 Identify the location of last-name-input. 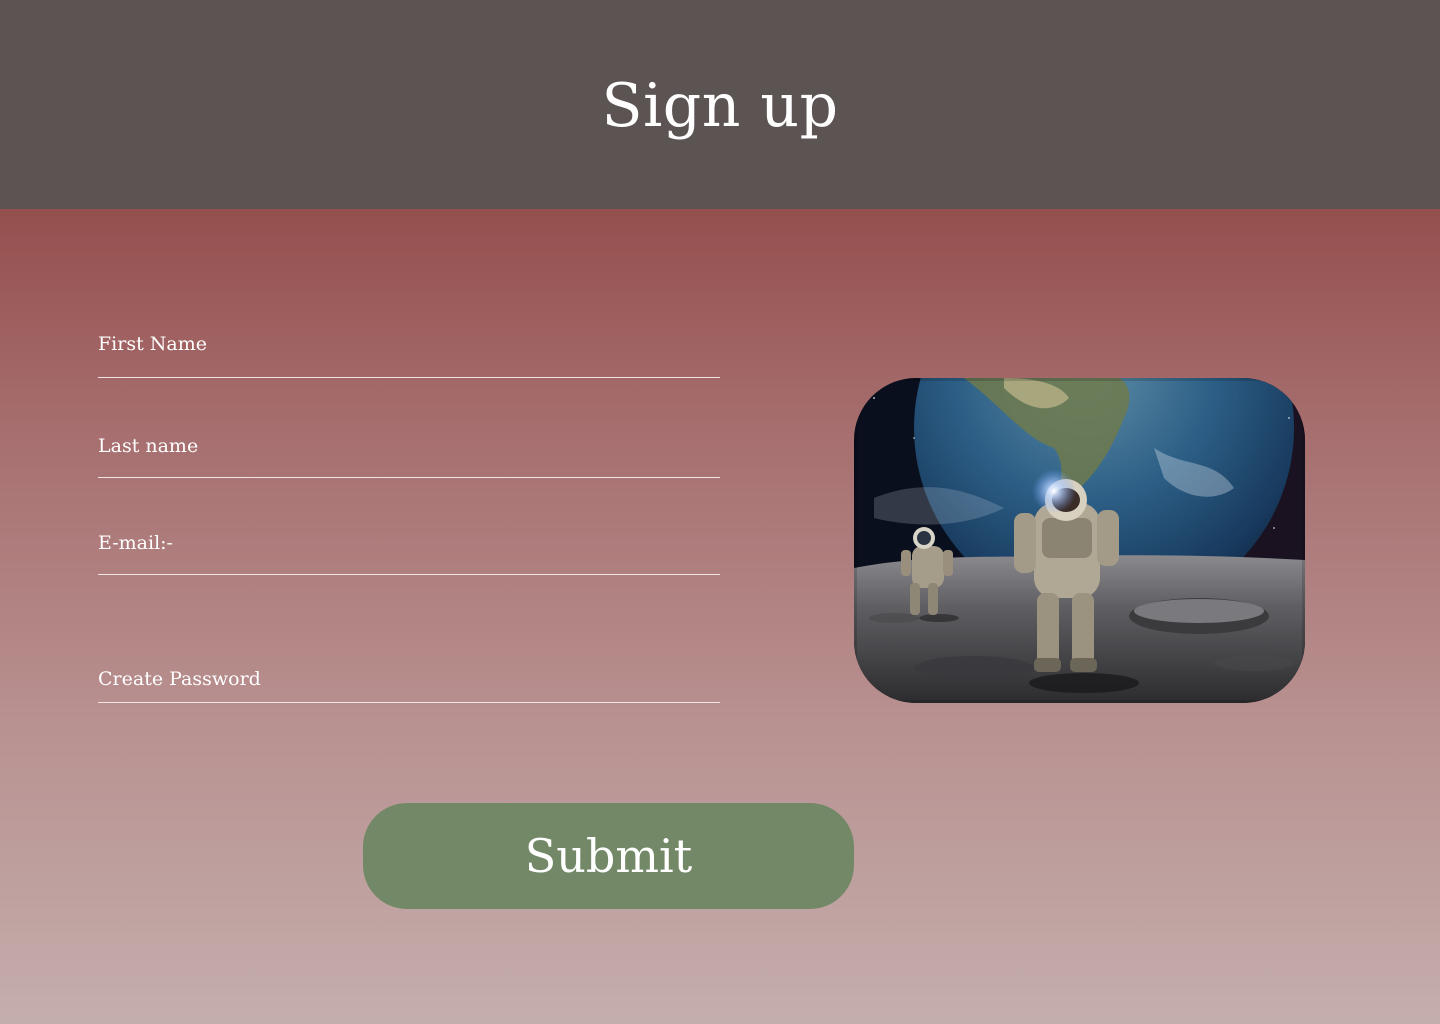
(409, 456).